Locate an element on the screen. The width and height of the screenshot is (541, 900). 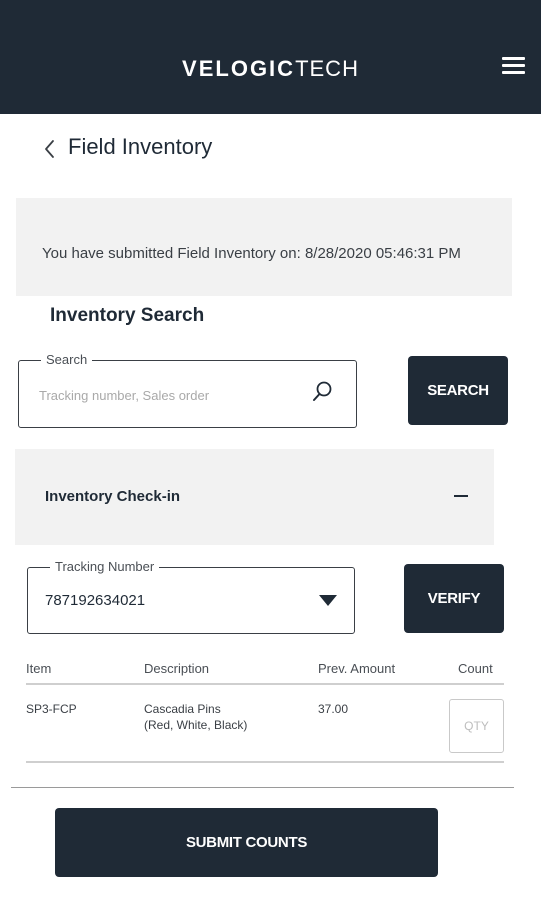
brand-name-light: TECH is located at coordinates (327, 68).